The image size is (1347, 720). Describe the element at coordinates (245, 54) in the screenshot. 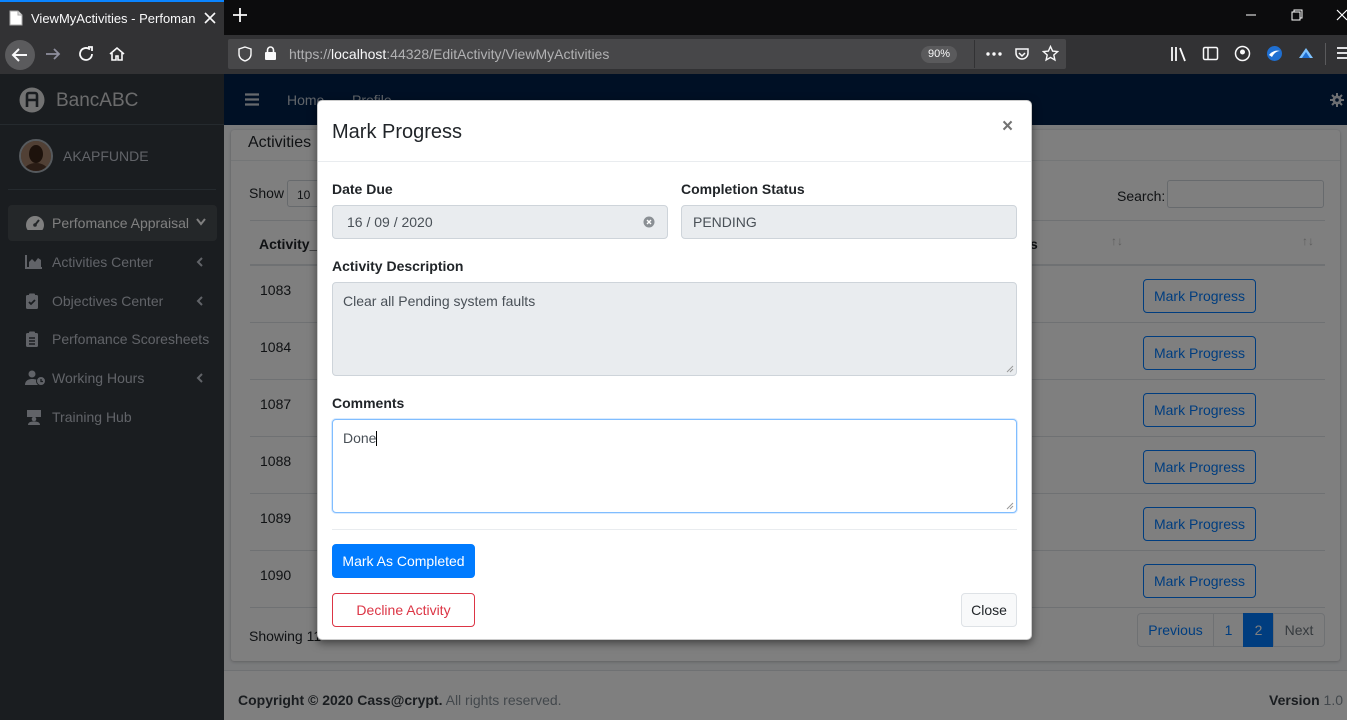

I see `shield-icon` at that location.